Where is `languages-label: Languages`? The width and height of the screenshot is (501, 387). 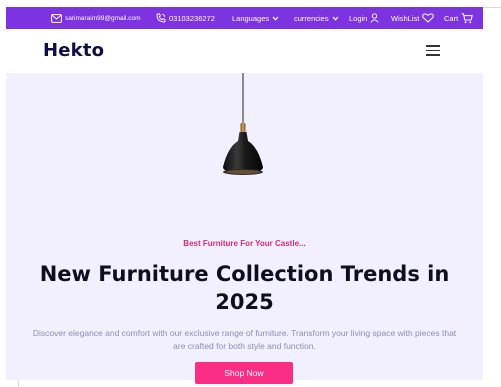
languages-label: Languages is located at coordinates (251, 18).